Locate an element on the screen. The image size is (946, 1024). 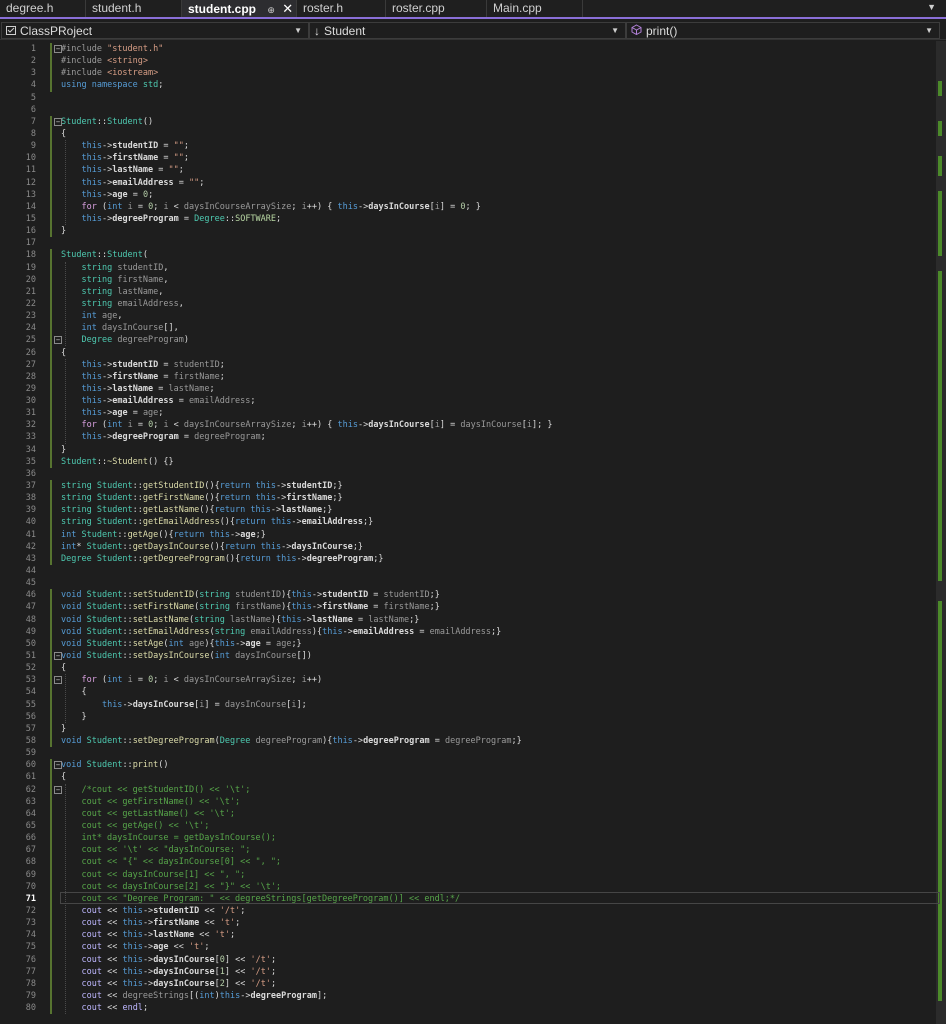
line-number: 69 is located at coordinates (30, 874).